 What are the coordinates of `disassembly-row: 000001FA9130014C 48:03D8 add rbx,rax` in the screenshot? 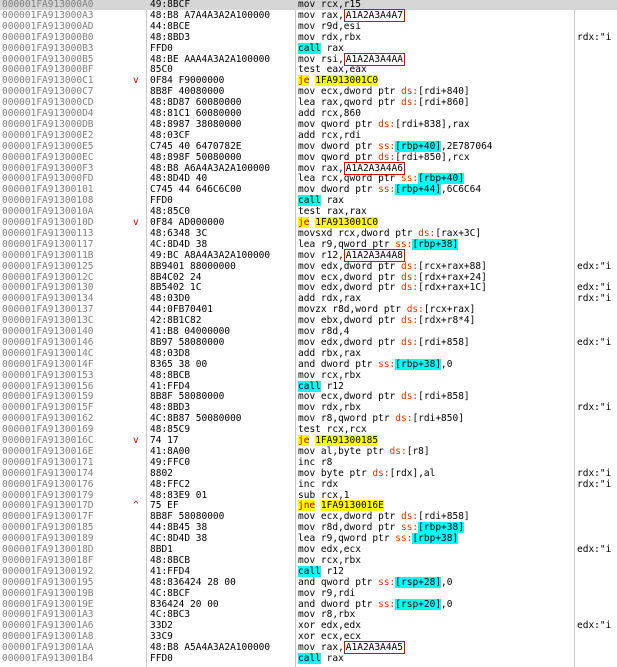 It's located at (308, 353).